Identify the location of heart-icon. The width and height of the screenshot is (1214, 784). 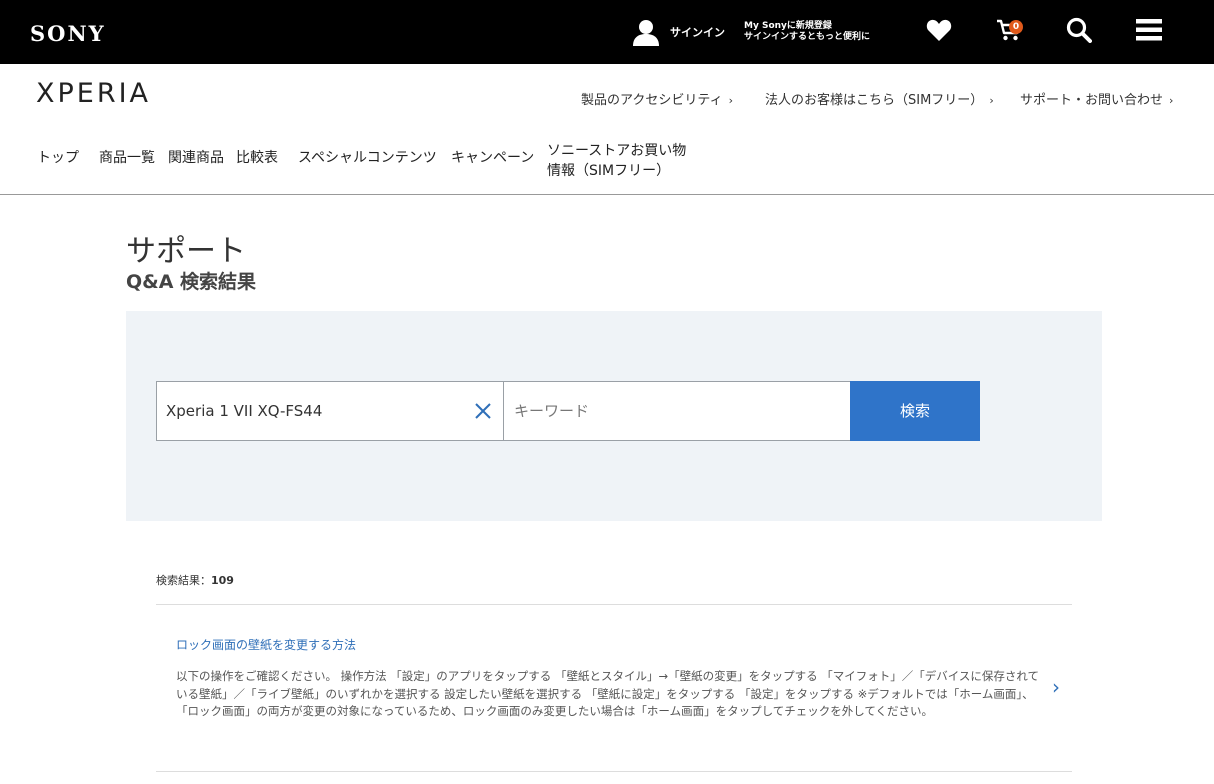
(939, 32).